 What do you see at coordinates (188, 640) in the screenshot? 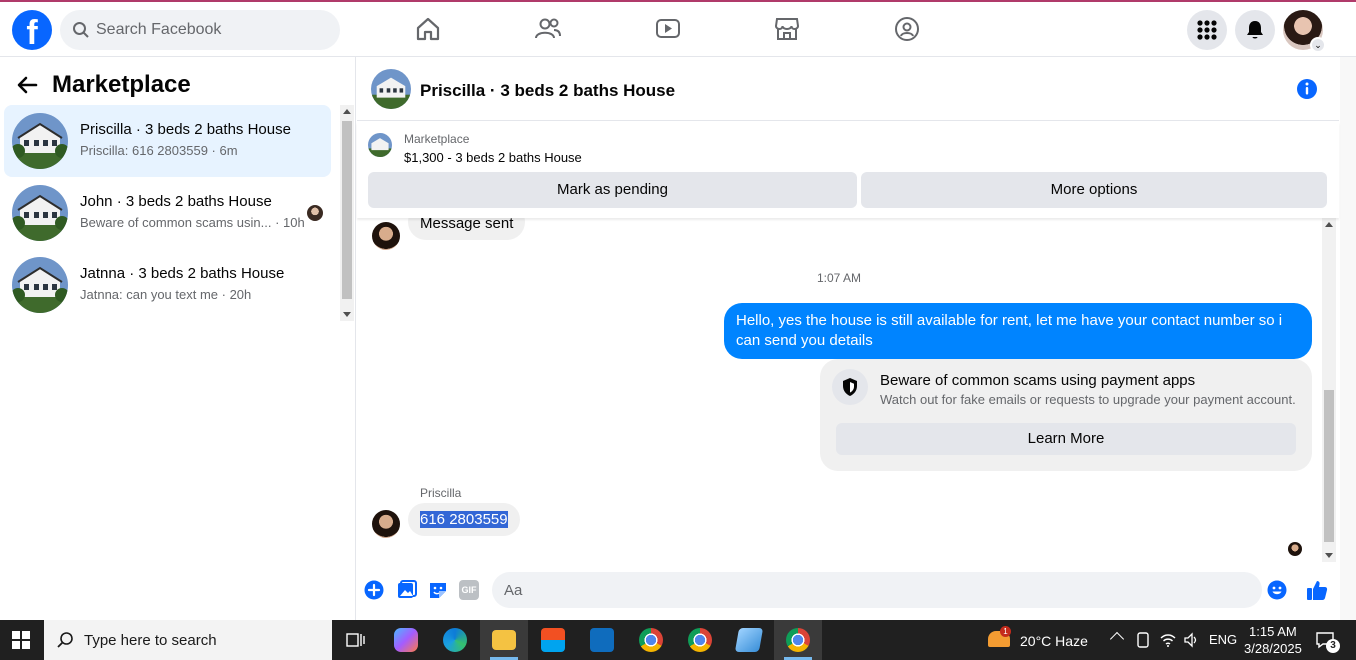
I see `taskbar-search: Type here to search` at bounding box center [188, 640].